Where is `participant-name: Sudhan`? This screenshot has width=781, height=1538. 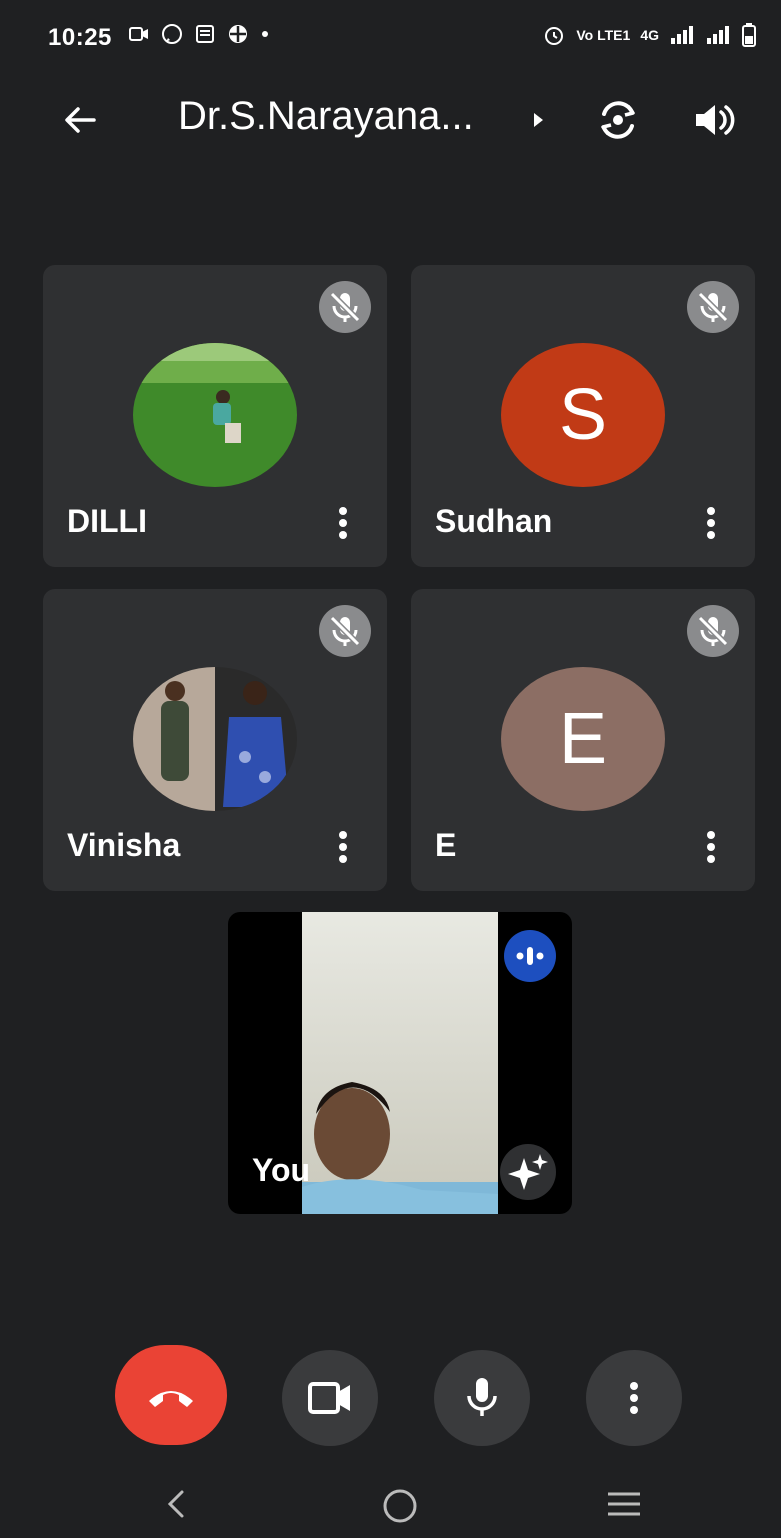
participant-name: Sudhan is located at coordinates (494, 521).